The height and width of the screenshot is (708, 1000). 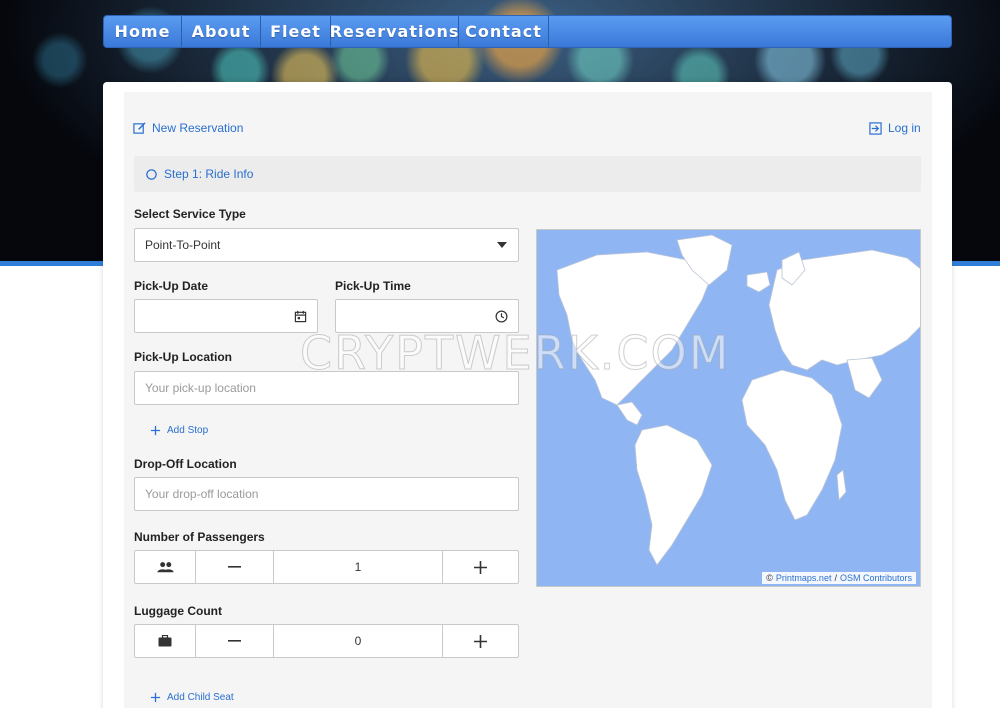 What do you see at coordinates (876, 578) in the screenshot?
I see `osm-contributors-link: OSM Contributors` at bounding box center [876, 578].